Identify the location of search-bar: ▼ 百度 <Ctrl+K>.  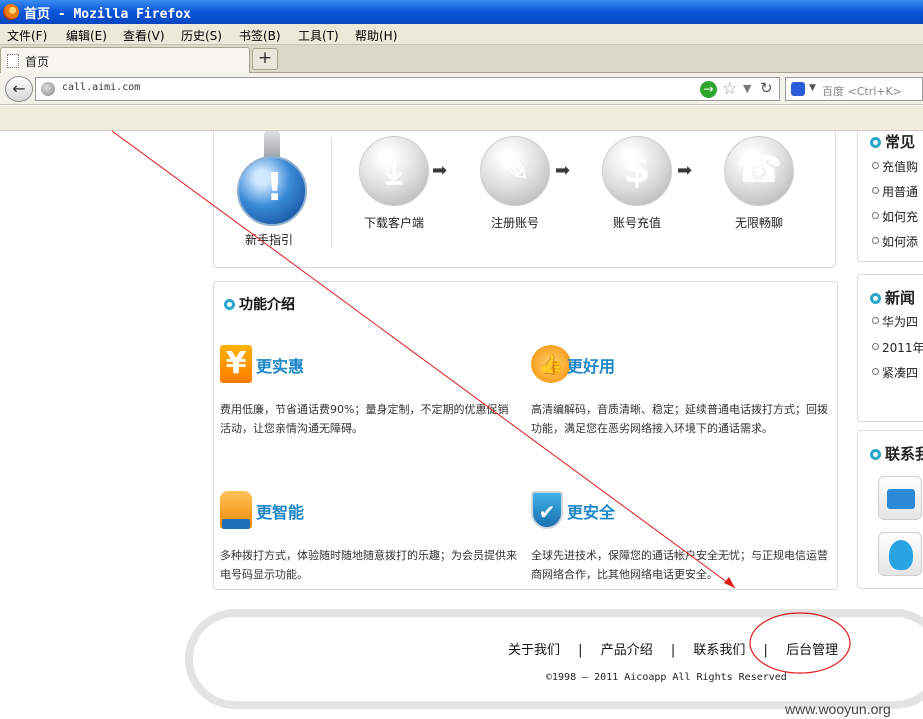
(854, 89).